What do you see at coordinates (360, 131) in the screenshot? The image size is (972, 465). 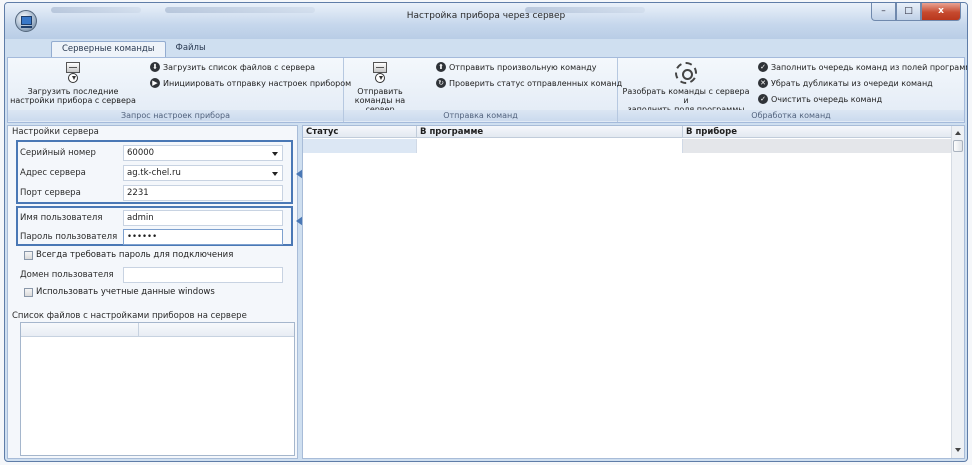 I see `column-status: Статус` at bounding box center [360, 131].